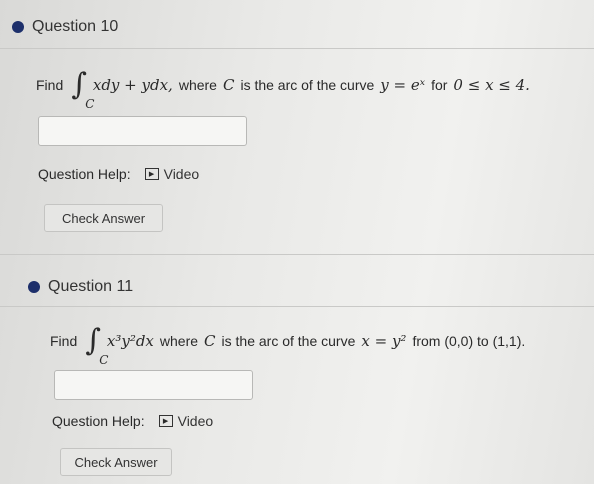  I want to click on question-10-header: Question 10, so click(65, 27).